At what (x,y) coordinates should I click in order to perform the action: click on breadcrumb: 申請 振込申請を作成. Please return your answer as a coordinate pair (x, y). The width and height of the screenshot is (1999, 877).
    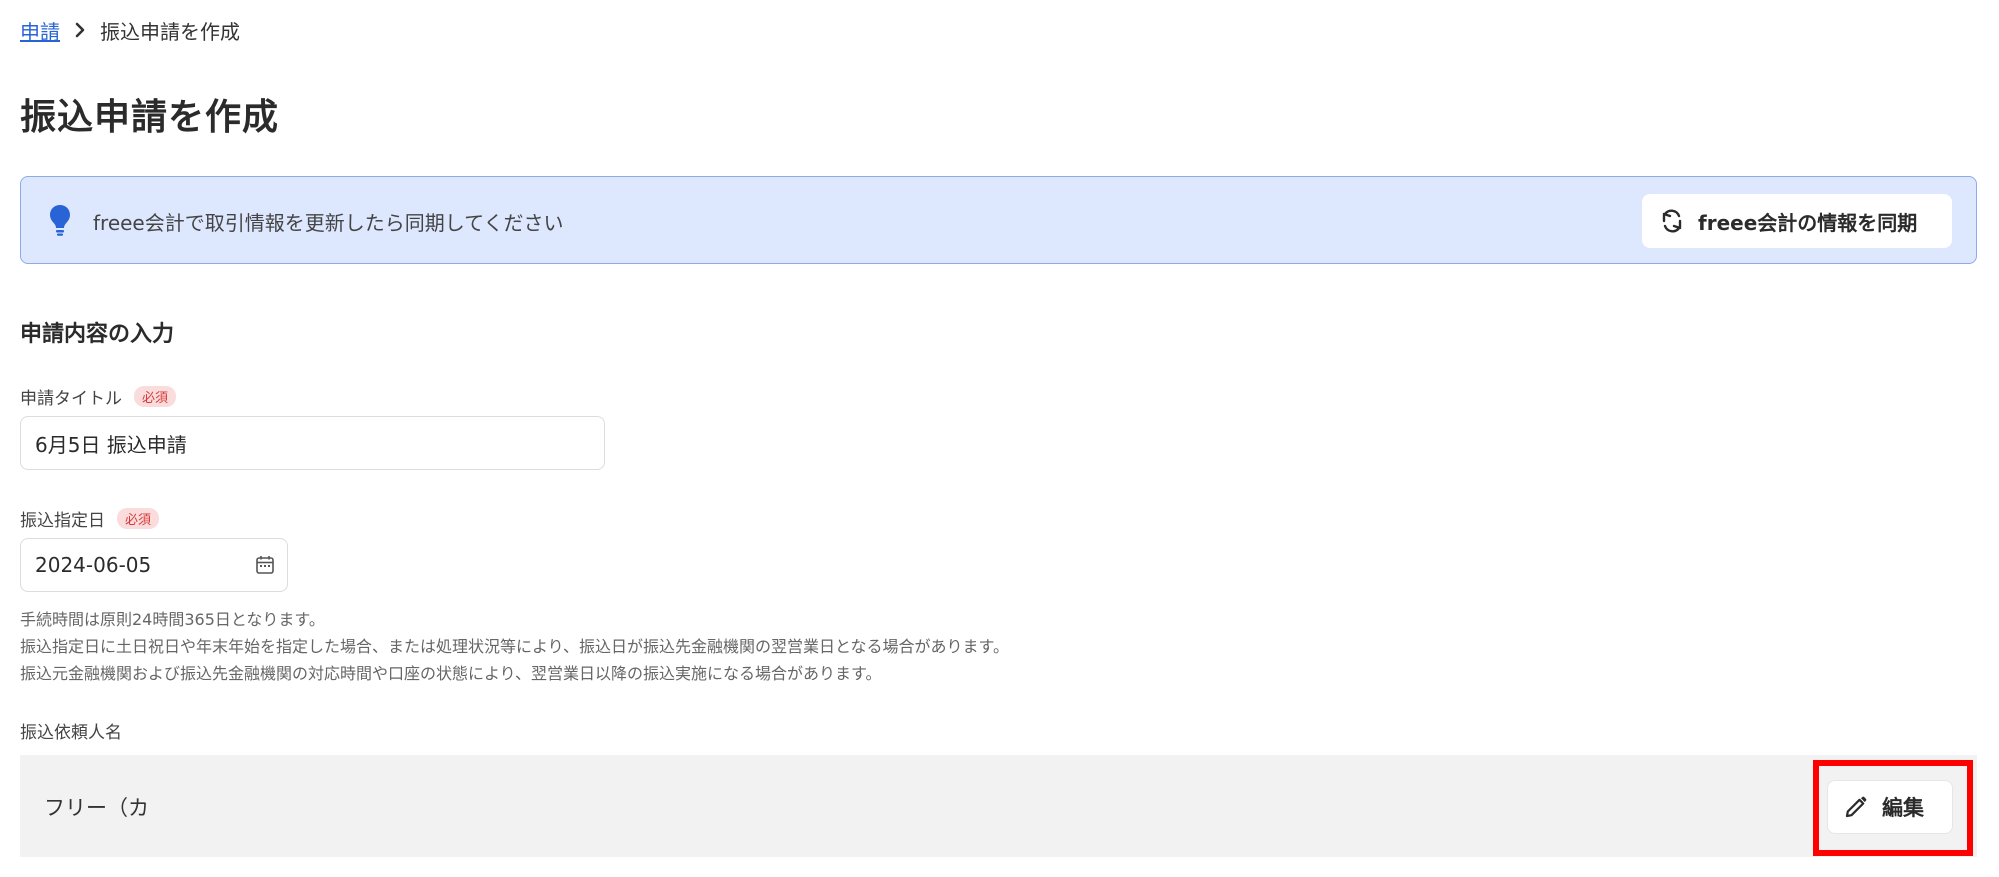
    Looking at the image, I should click on (130, 30).